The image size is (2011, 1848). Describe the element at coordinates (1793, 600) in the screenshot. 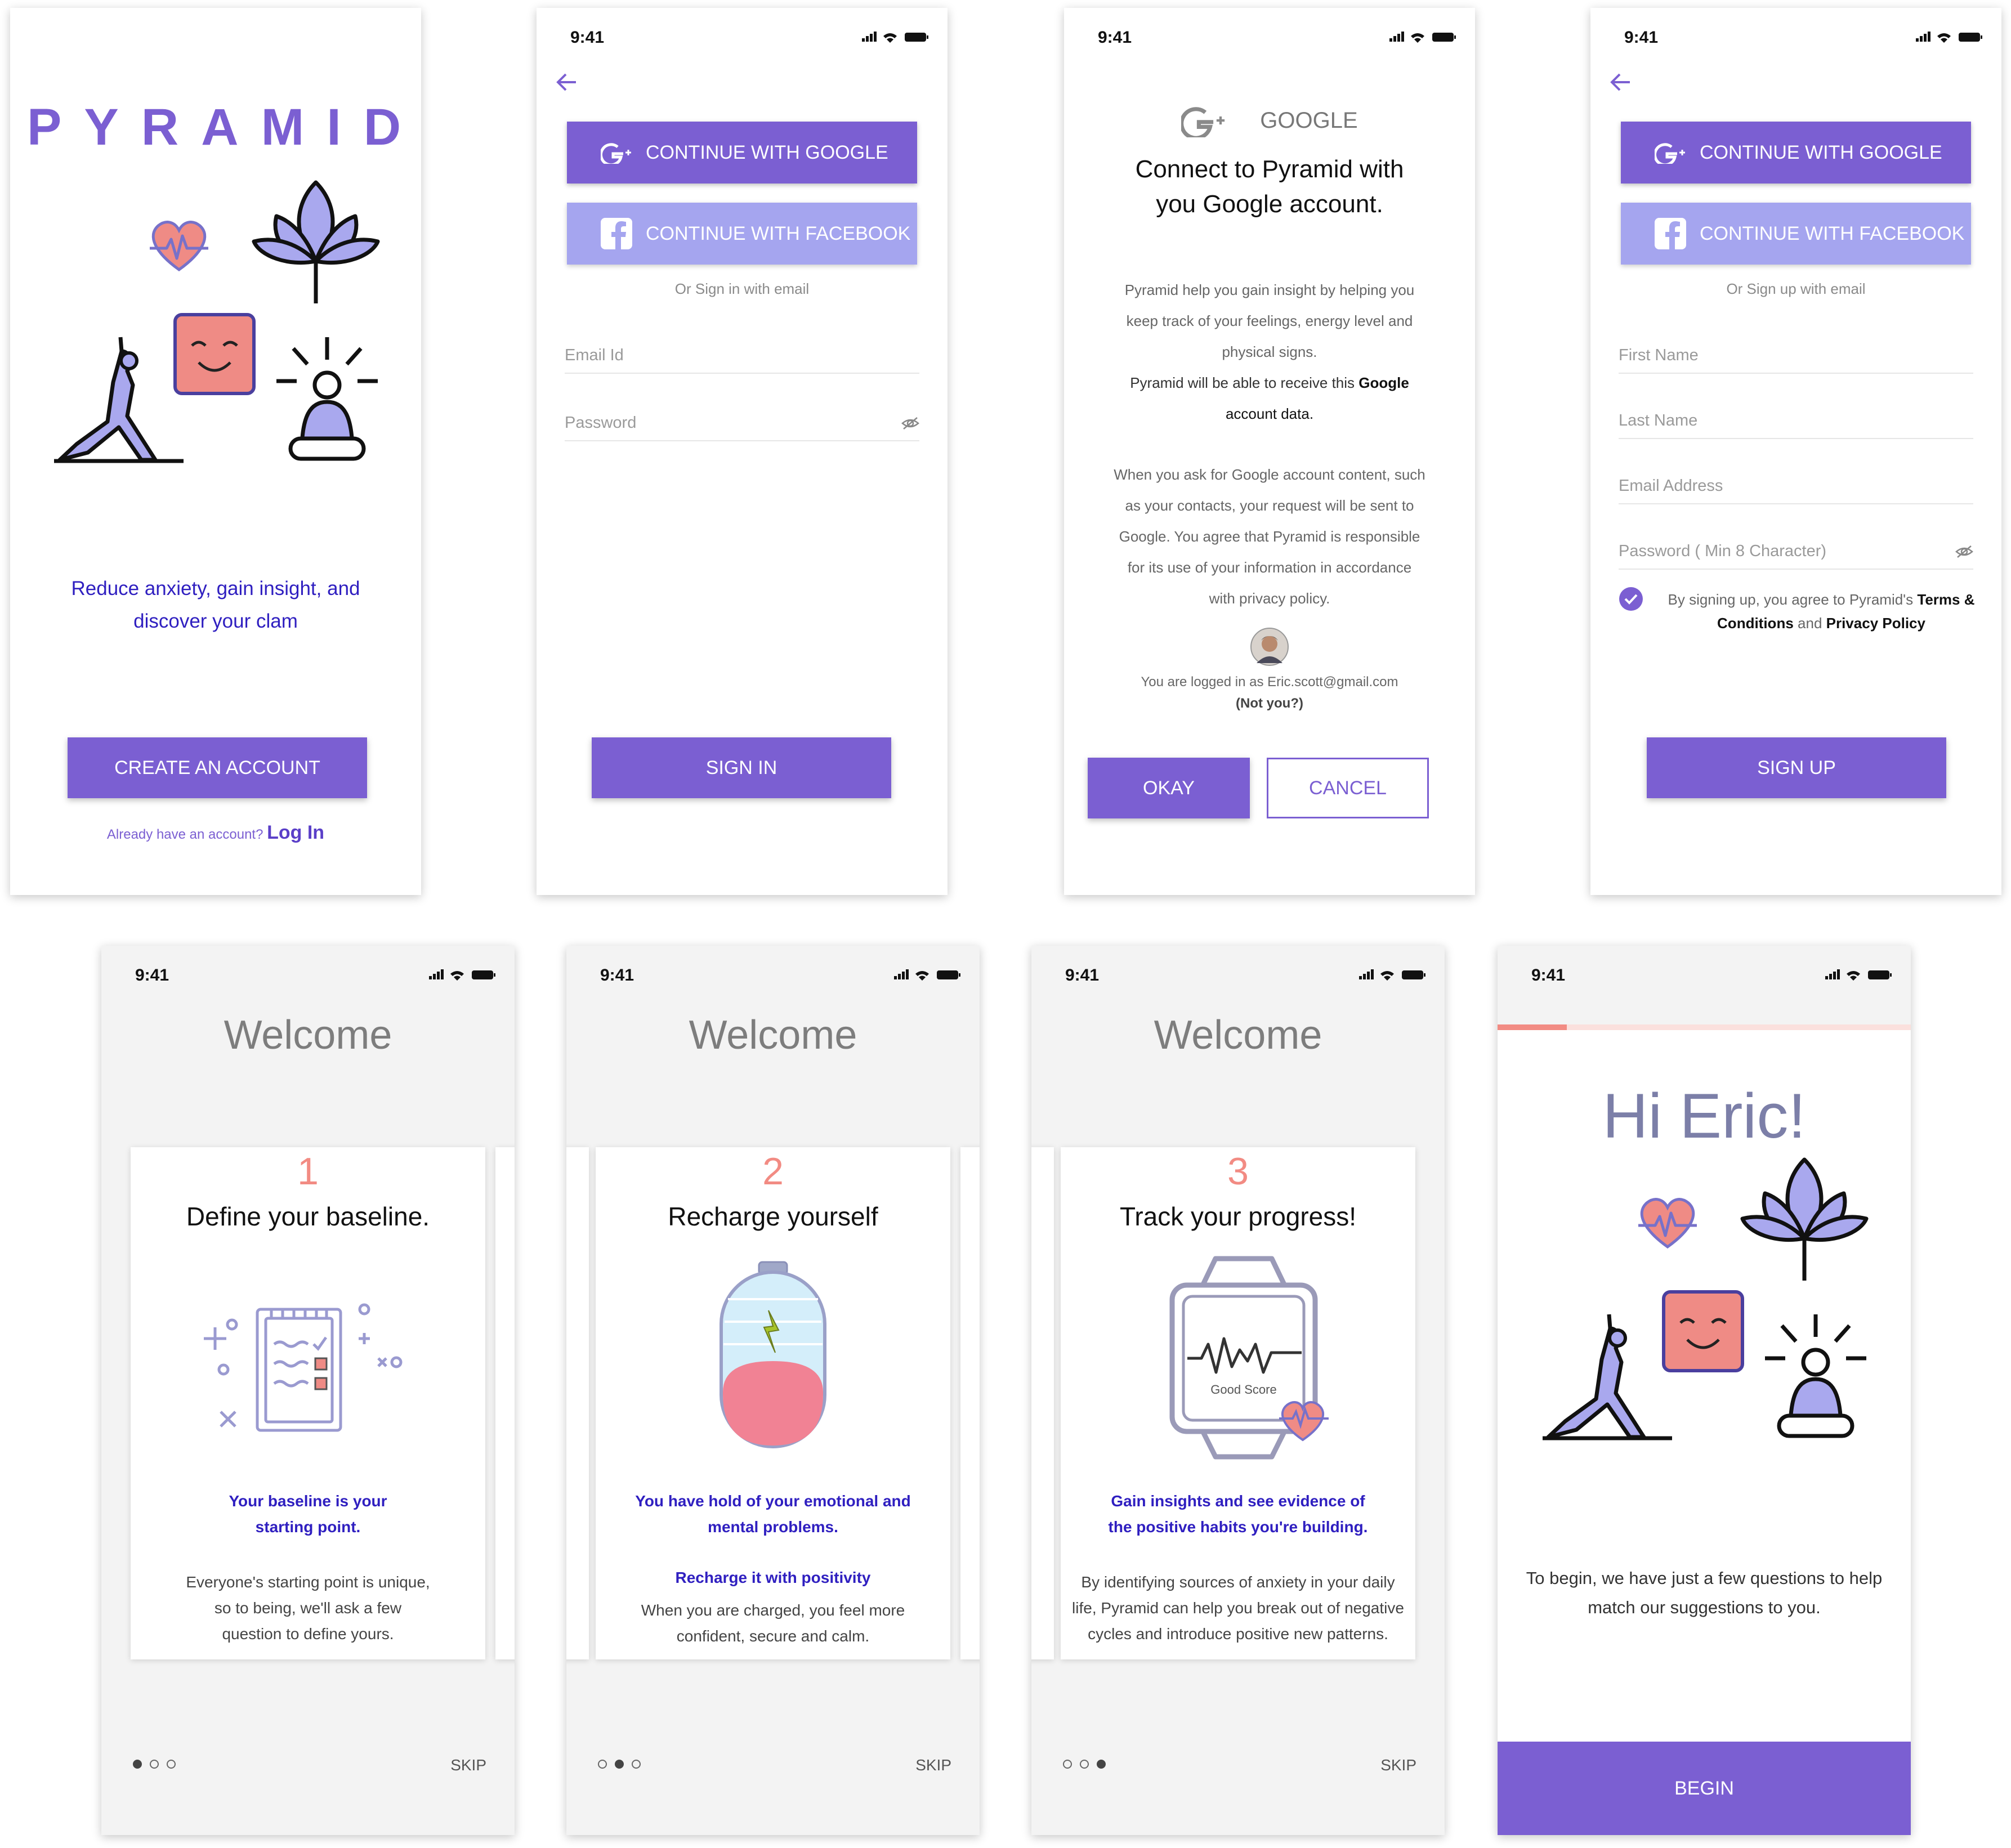

I see `terms-prefix: By signing up, you agree to Pyramid's` at that location.